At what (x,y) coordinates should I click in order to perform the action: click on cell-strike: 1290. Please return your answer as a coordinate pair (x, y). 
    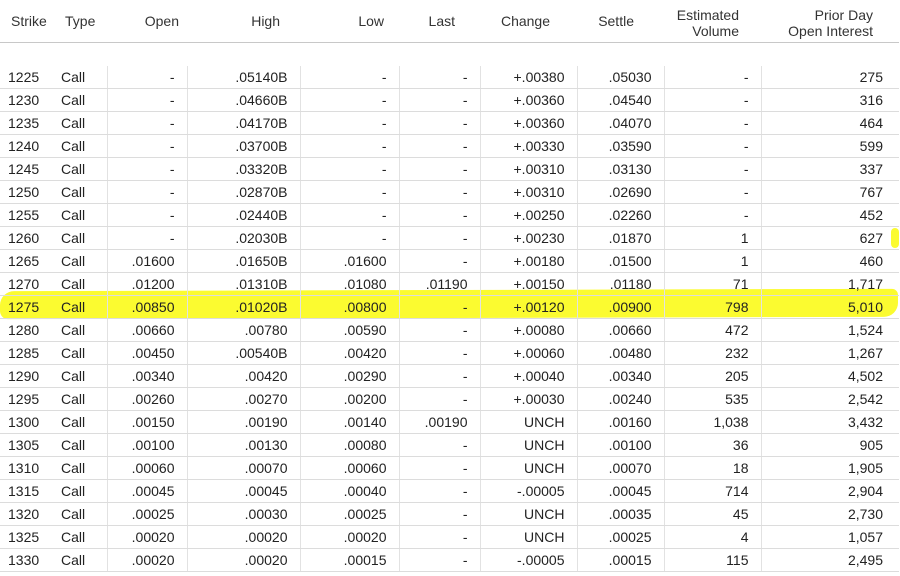
    Looking at the image, I should click on (25, 376).